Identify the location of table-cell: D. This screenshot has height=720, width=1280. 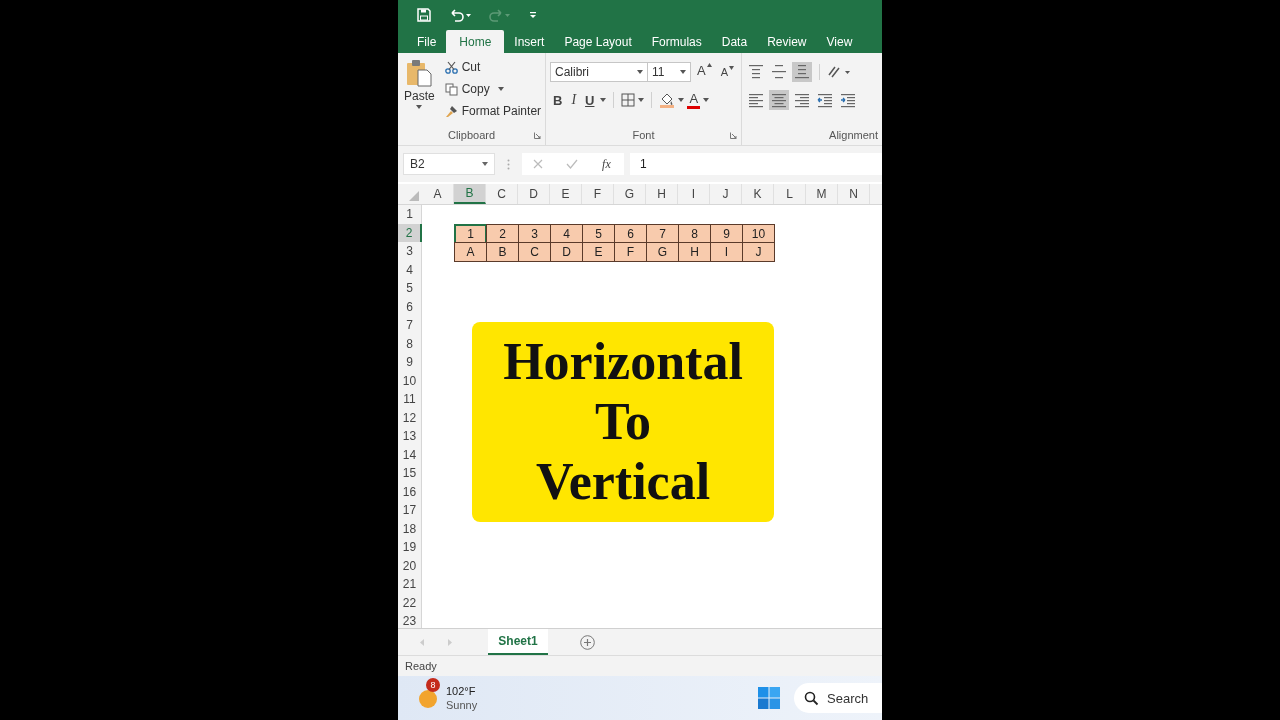
(566, 252).